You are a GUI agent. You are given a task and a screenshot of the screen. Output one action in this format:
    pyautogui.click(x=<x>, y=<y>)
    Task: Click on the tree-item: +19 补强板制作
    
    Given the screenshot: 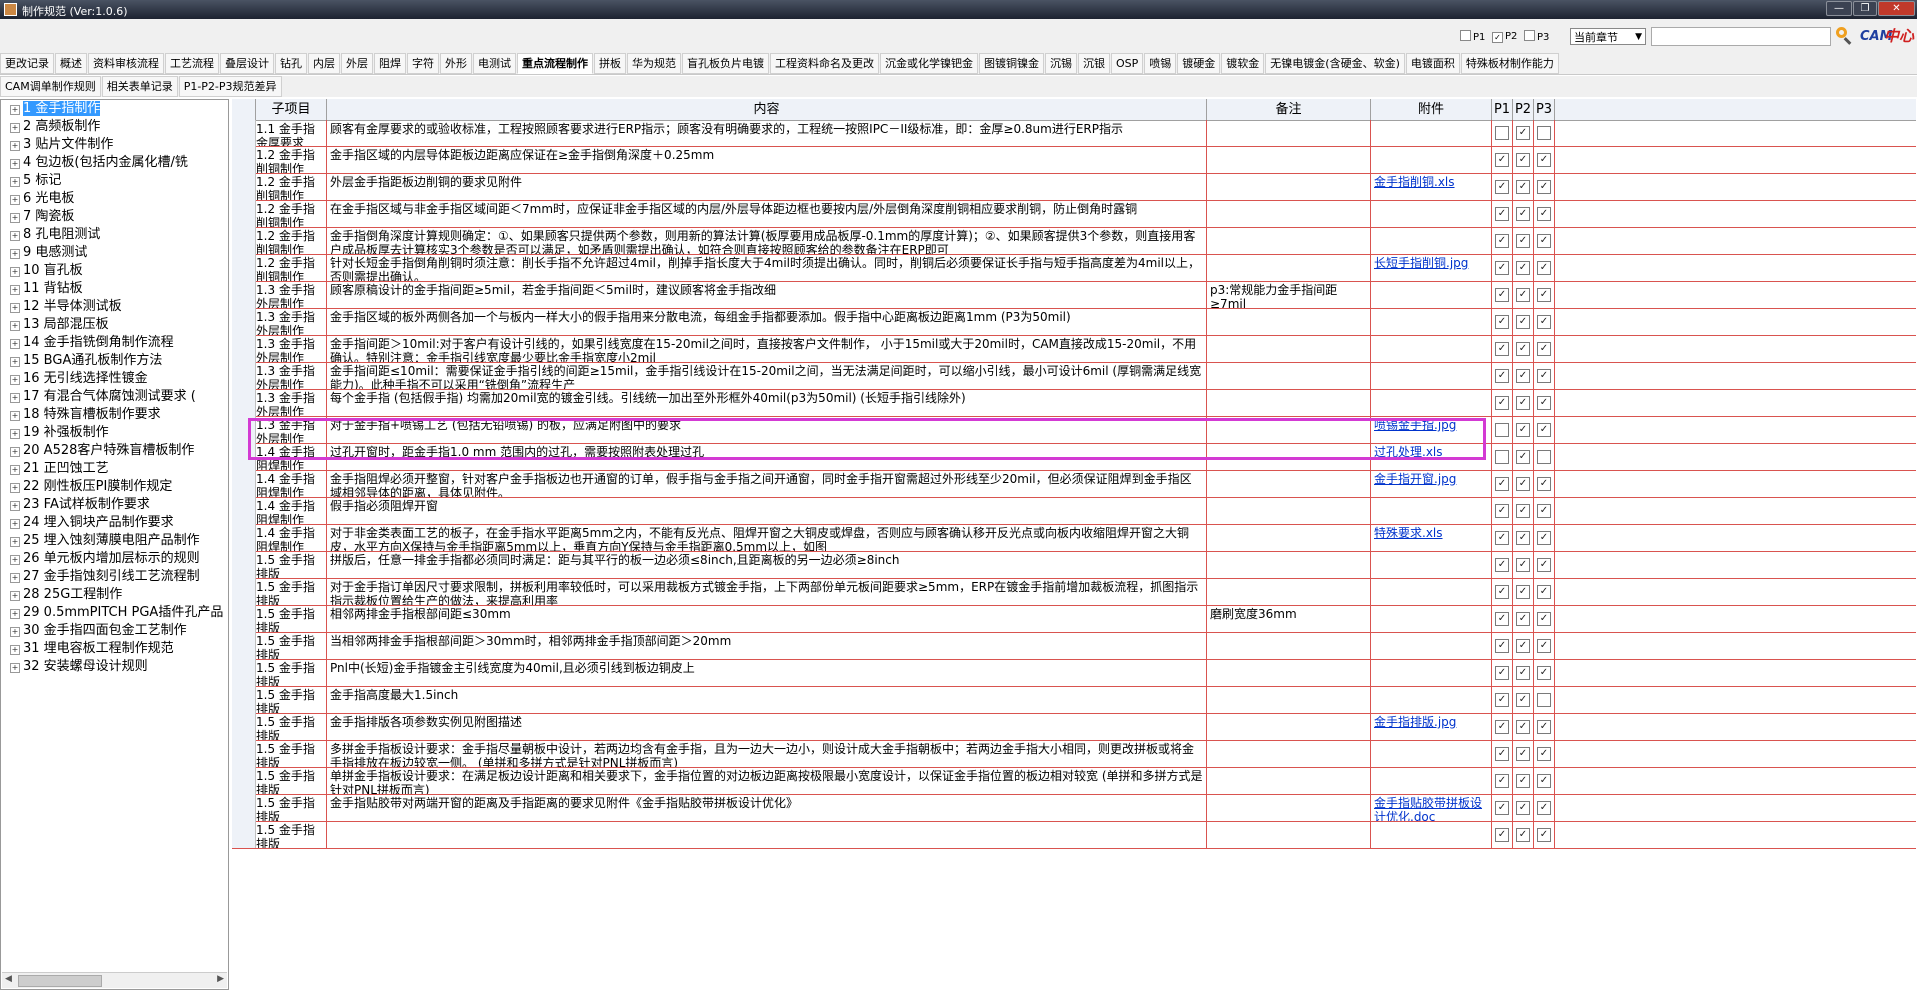 What is the action you would take?
    pyautogui.click(x=114, y=433)
    